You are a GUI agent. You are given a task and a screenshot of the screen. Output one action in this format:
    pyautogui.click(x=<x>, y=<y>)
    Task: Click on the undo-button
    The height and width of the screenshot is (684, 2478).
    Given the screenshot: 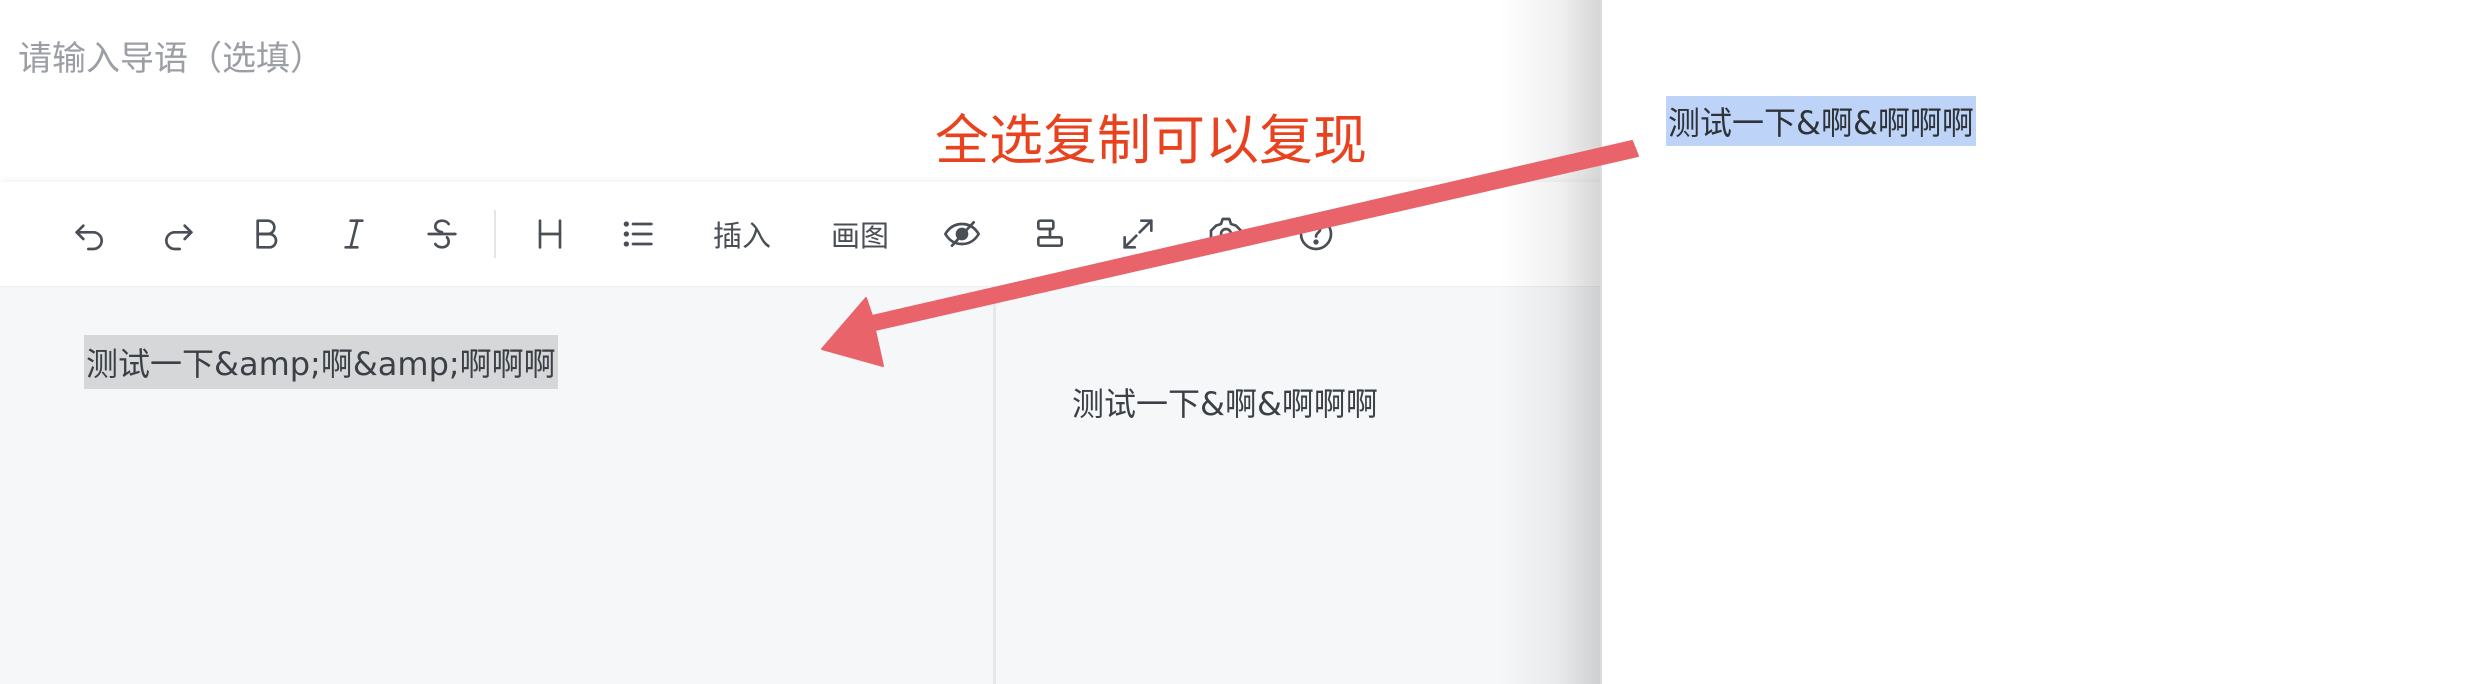 What is the action you would take?
    pyautogui.click(x=90, y=234)
    